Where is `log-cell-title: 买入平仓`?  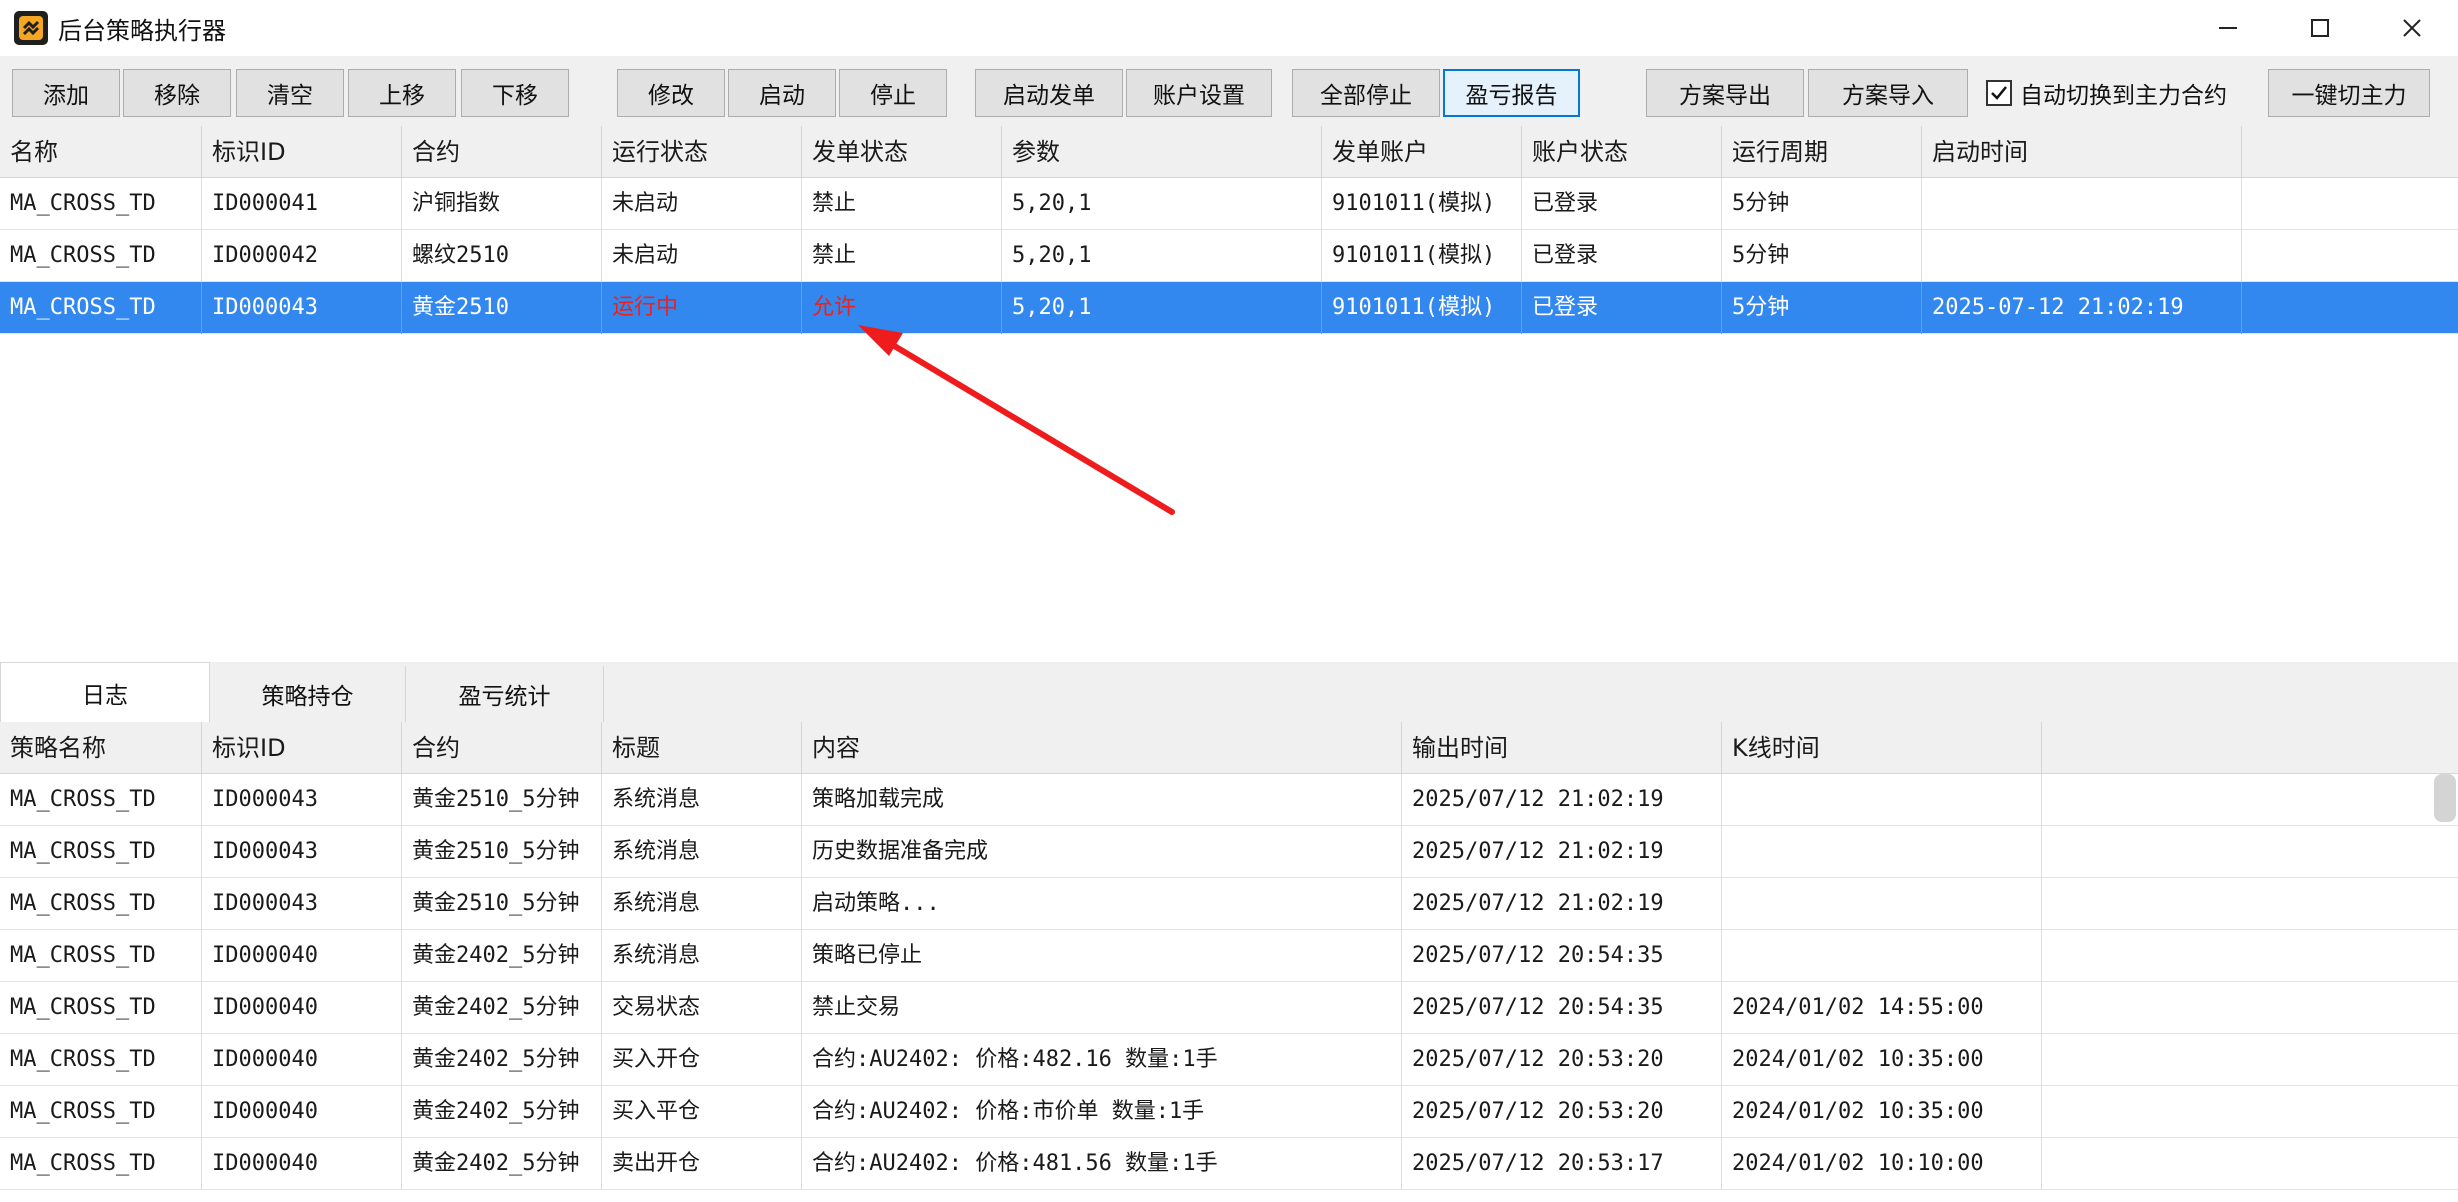
log-cell-title: 买入平仓 is located at coordinates (702, 1112).